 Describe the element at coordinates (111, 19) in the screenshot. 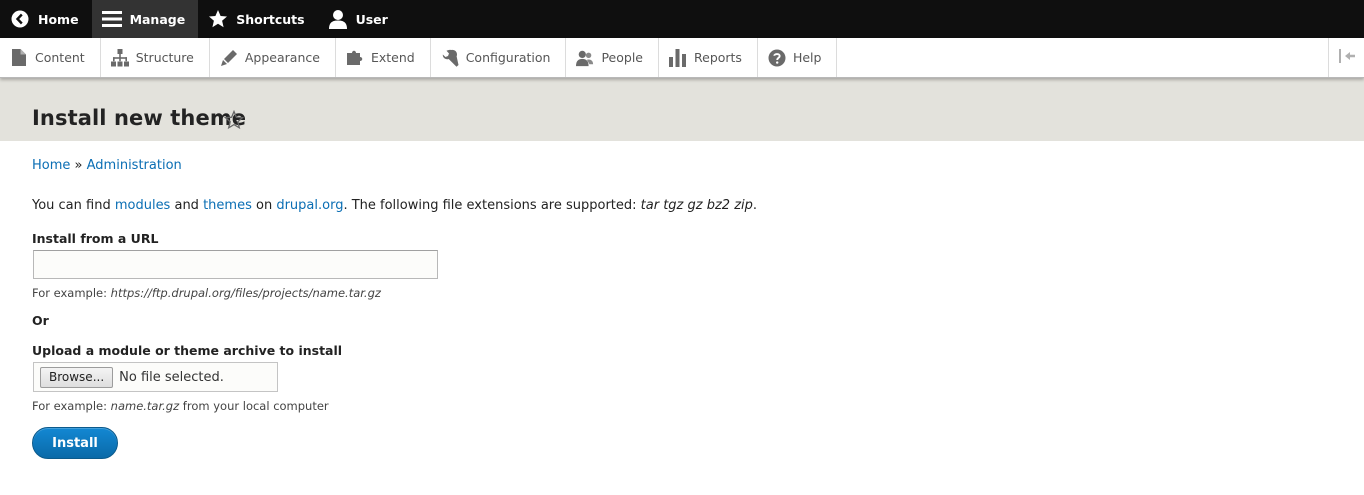

I see `hamburger-icon` at that location.